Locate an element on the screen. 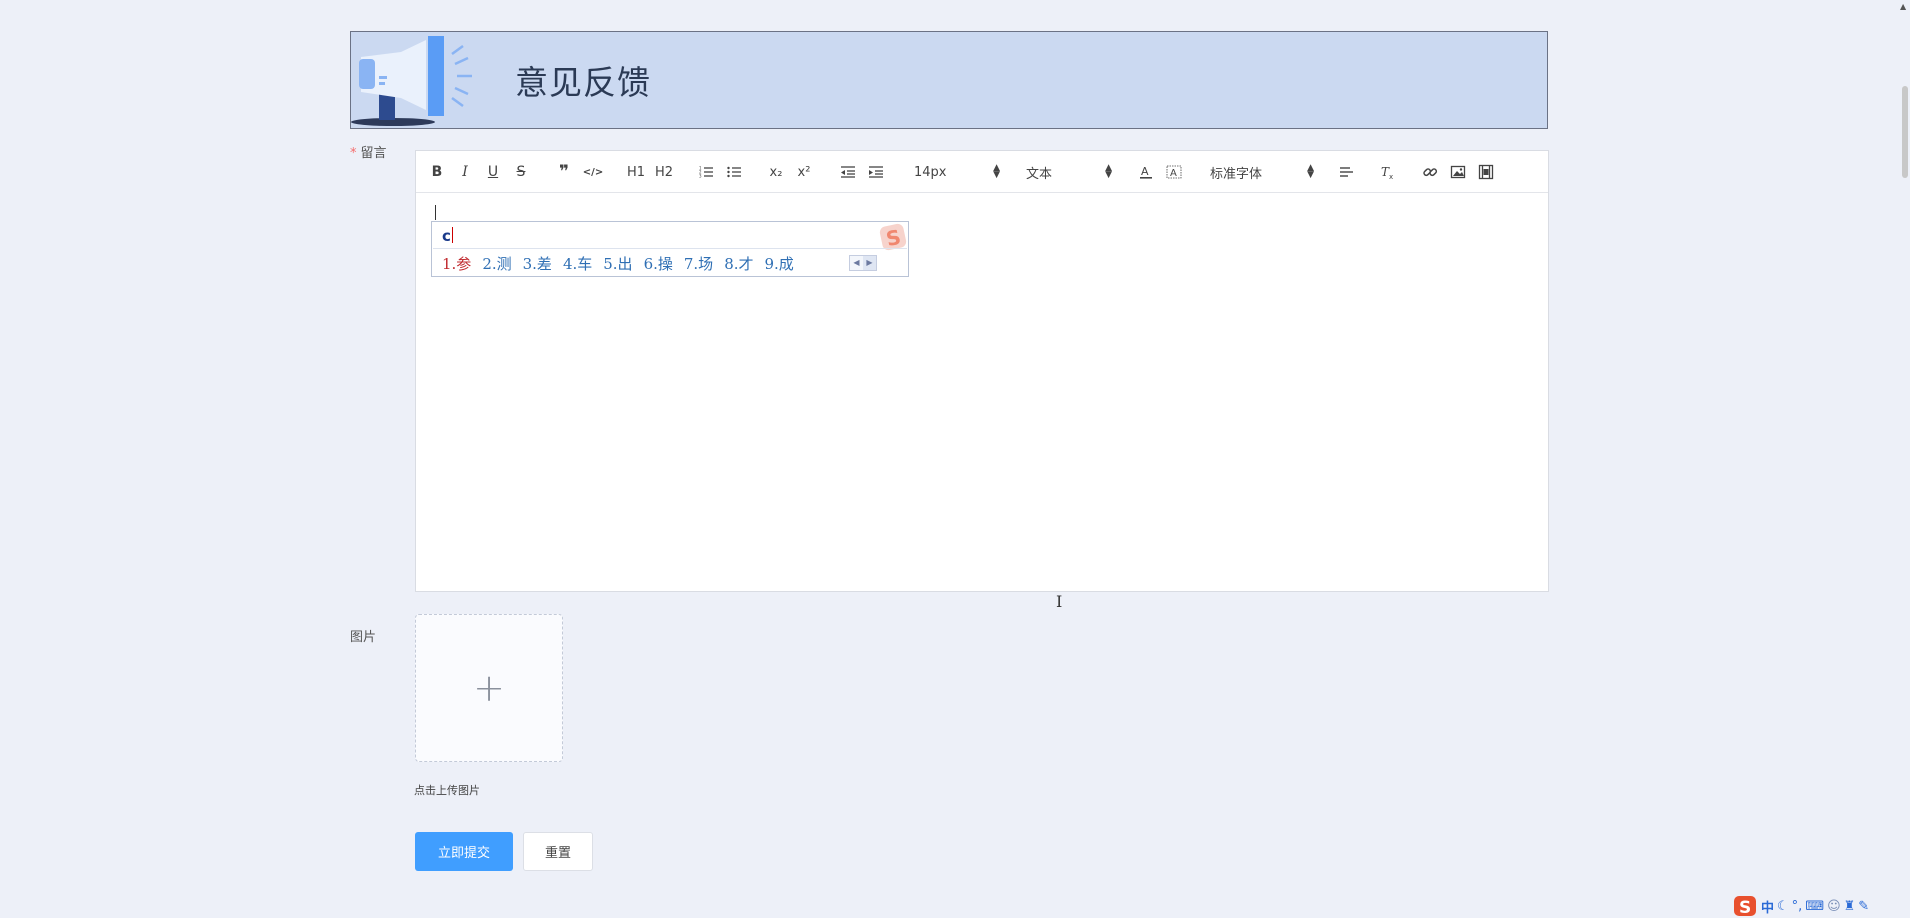  punctuation-icon: °, is located at coordinates (1797, 906).